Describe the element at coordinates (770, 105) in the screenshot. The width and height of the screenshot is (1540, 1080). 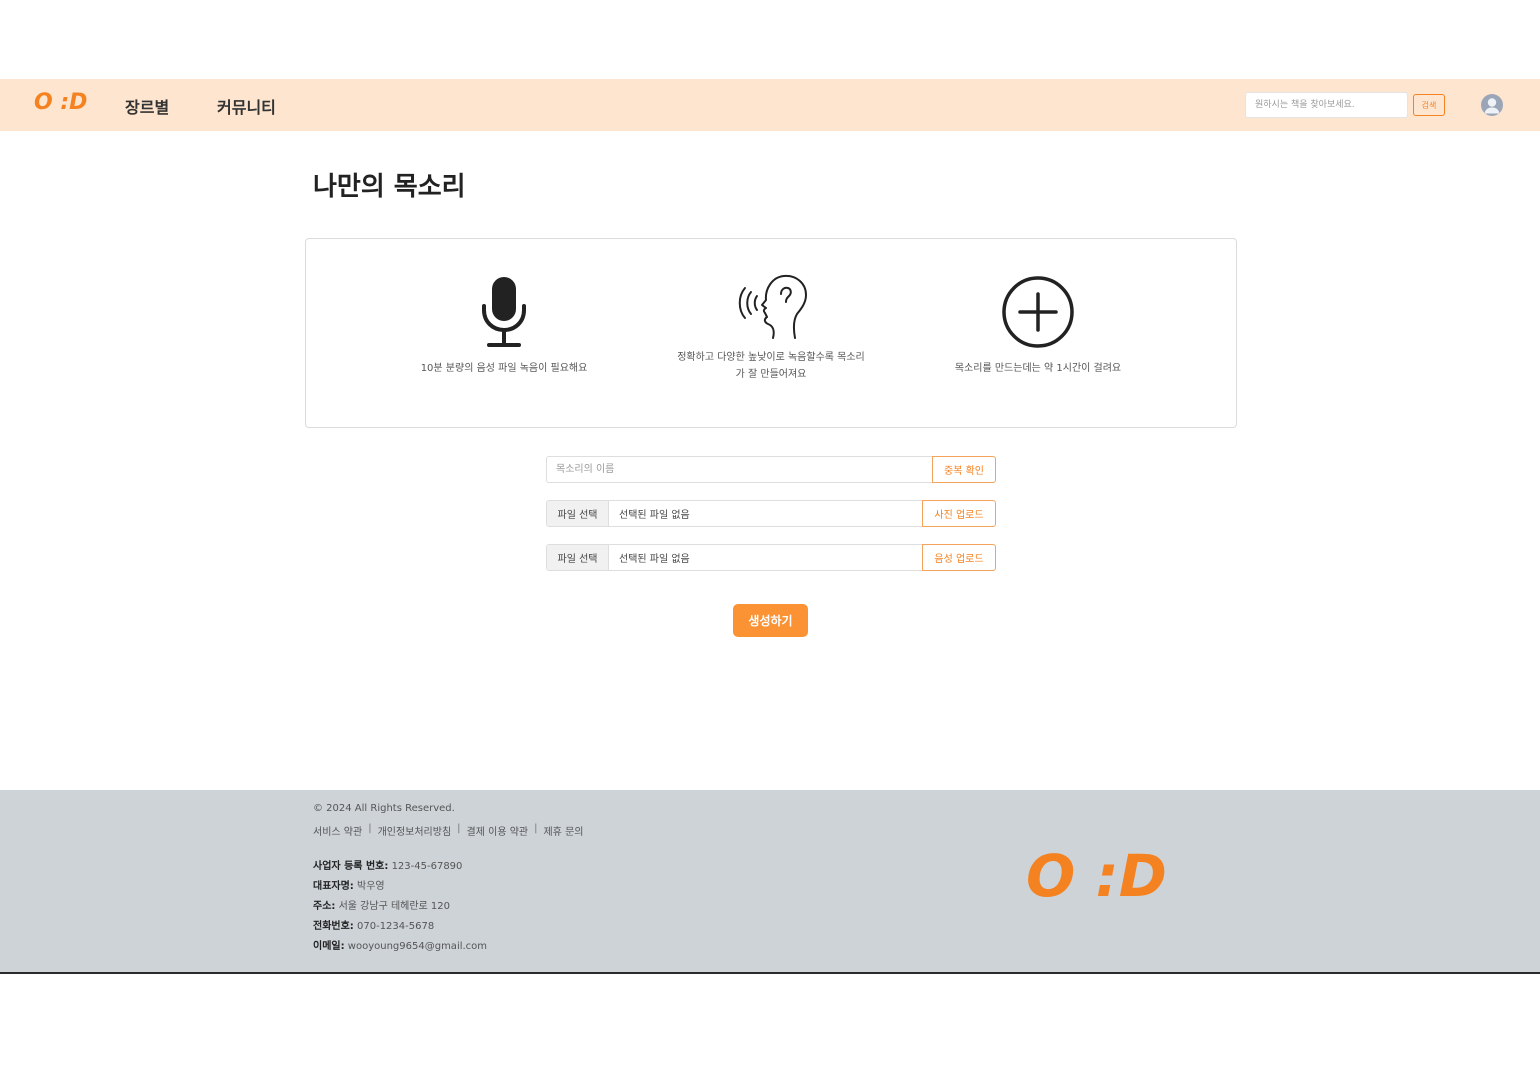
I see `top-navbar: O :D 장르별 커뮤니티 검색` at that location.